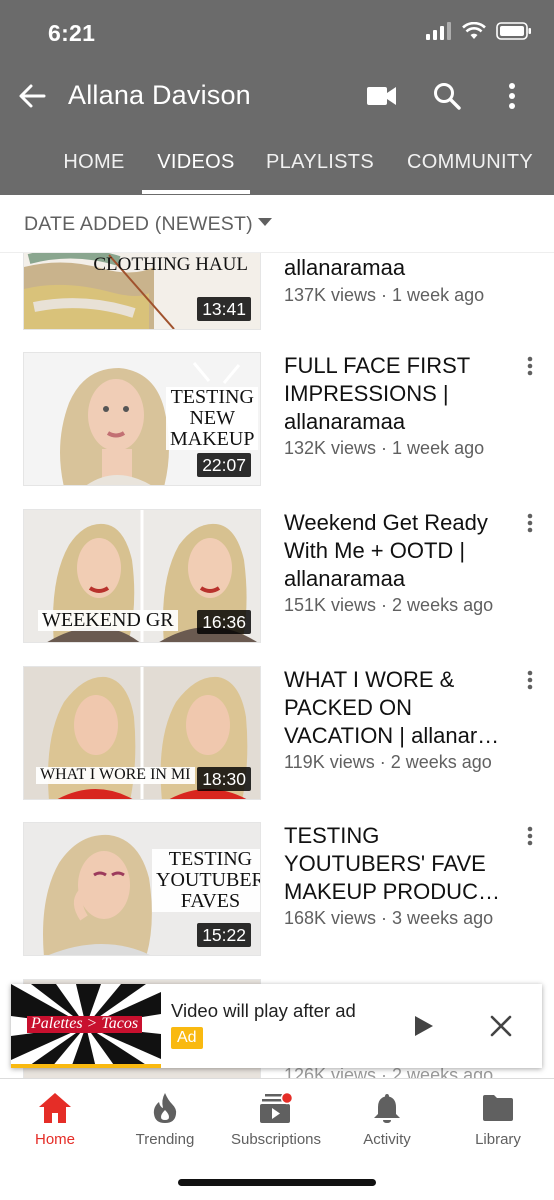 This screenshot has height=1200, width=554. I want to click on play-icon, so click(424, 1026).